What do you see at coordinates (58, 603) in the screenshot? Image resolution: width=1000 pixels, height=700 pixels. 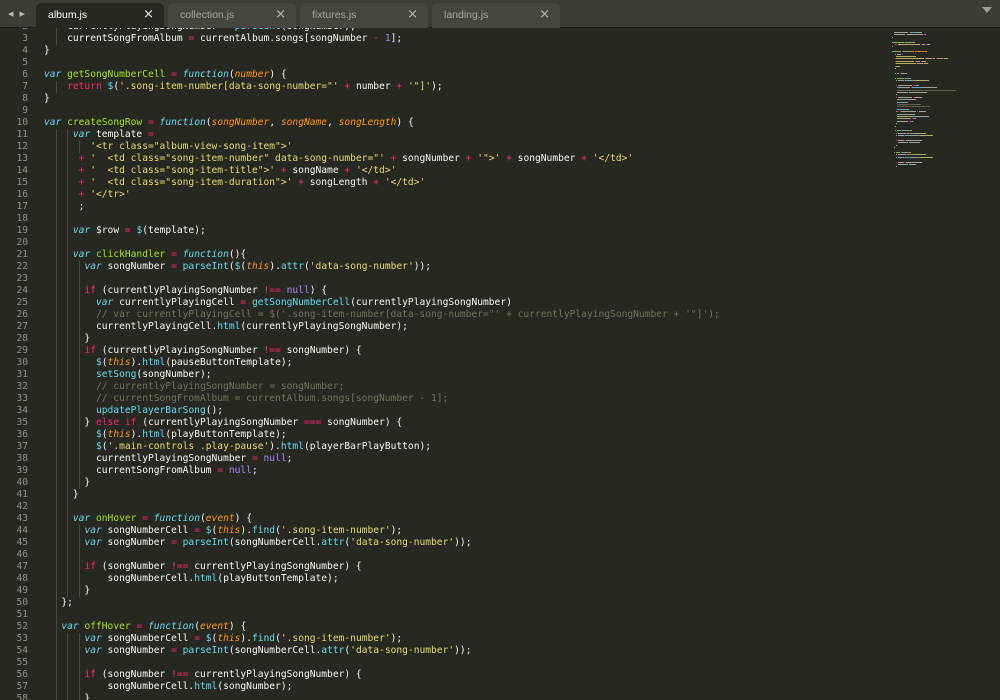 I see `code-text: };` at bounding box center [58, 603].